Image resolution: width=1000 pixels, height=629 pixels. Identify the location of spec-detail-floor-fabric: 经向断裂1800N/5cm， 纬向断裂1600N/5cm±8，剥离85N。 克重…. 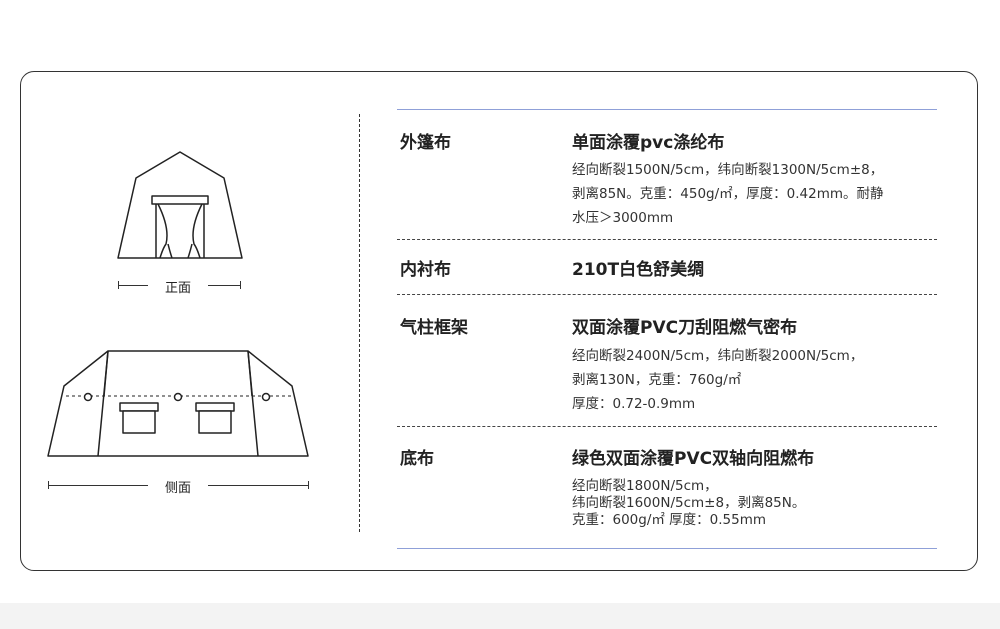
(689, 503).